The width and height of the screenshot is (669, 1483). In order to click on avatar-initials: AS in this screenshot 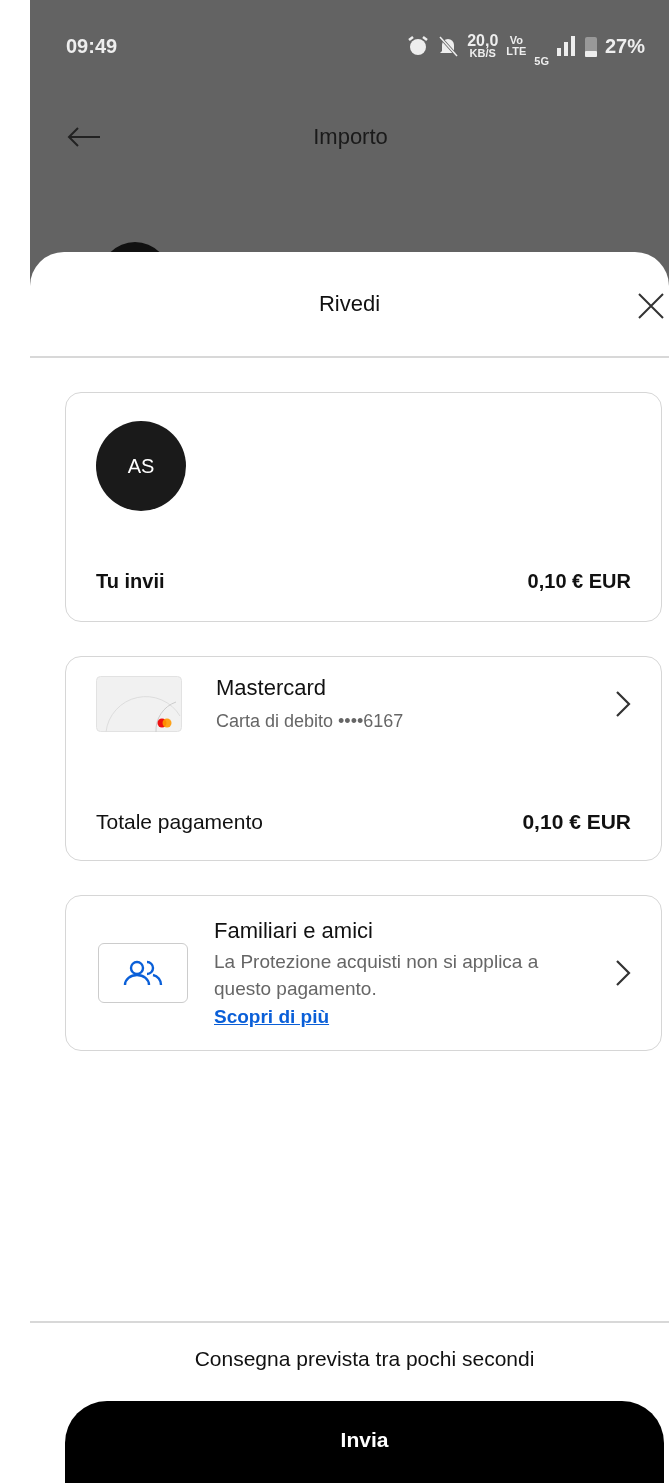, I will do `click(141, 466)`.